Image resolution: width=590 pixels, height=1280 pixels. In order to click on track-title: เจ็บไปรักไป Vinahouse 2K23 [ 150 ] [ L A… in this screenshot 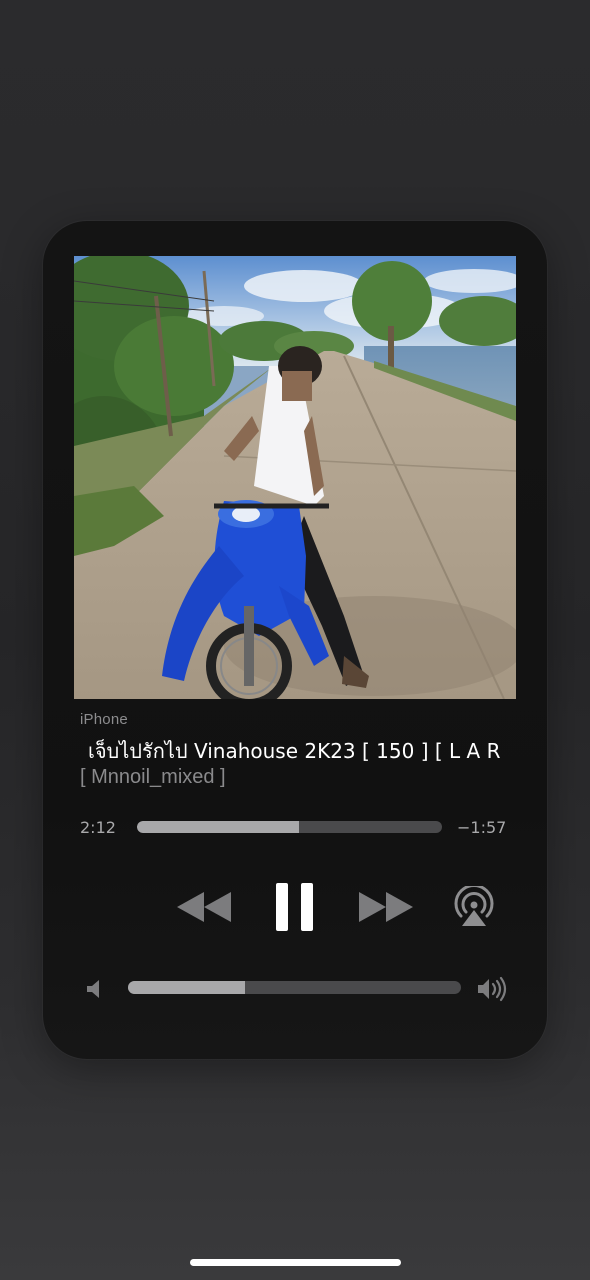, I will do `click(294, 751)`.